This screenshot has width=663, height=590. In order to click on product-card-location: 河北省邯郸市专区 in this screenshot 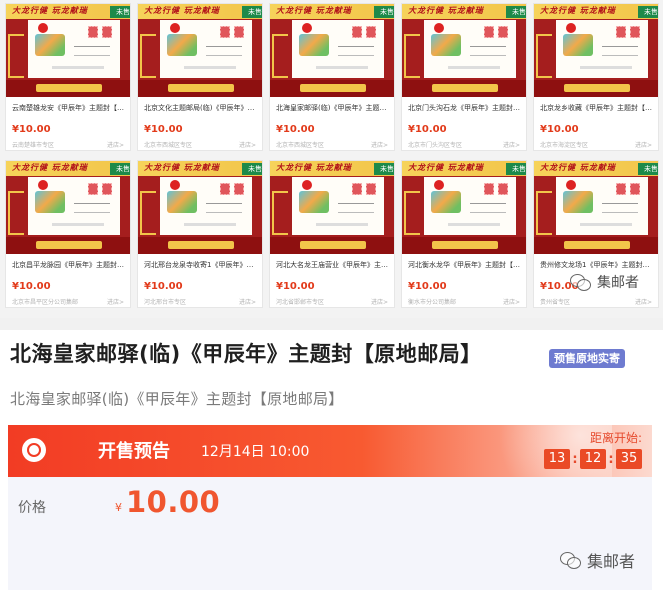, I will do `click(300, 302)`.